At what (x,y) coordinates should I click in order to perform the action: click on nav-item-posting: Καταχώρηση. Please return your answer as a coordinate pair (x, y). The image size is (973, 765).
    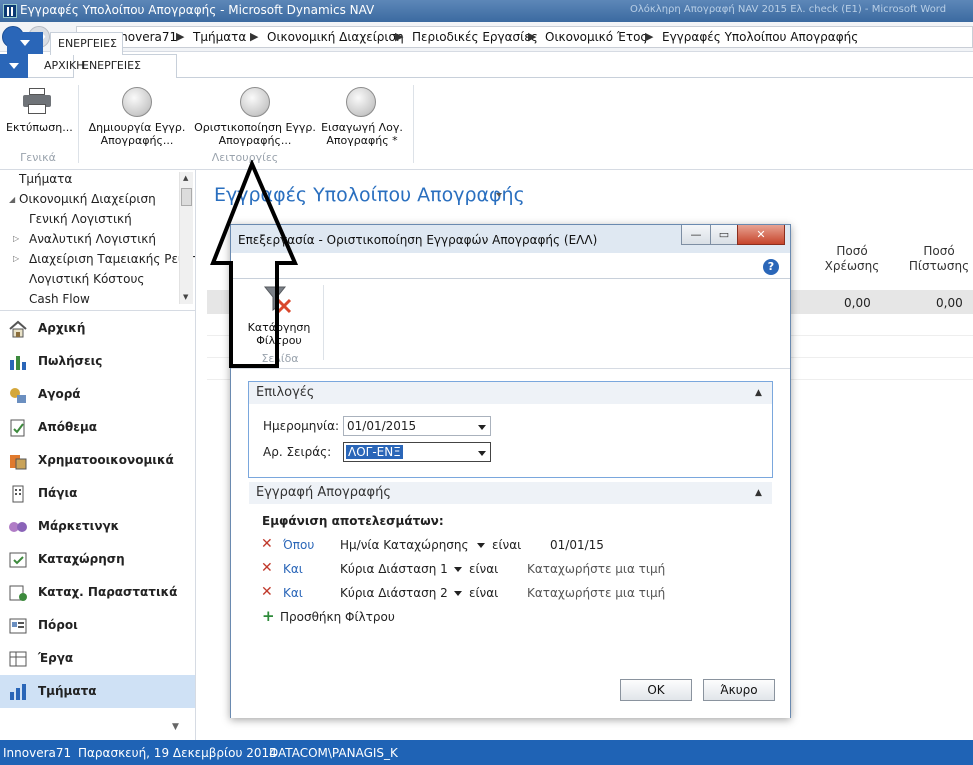
    Looking at the image, I should click on (97, 559).